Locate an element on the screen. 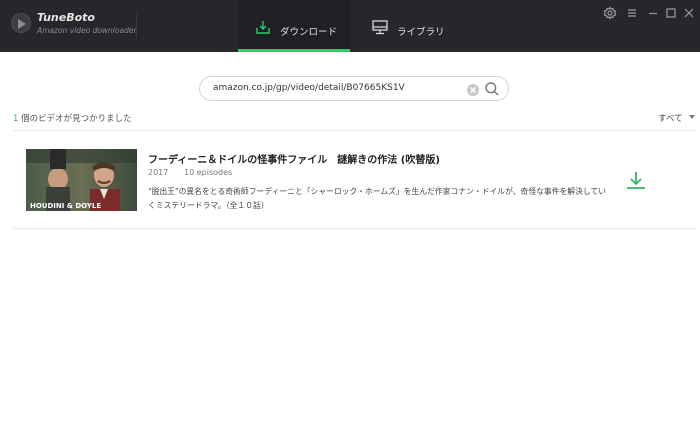  maximize-icon is located at coordinates (671, 13).